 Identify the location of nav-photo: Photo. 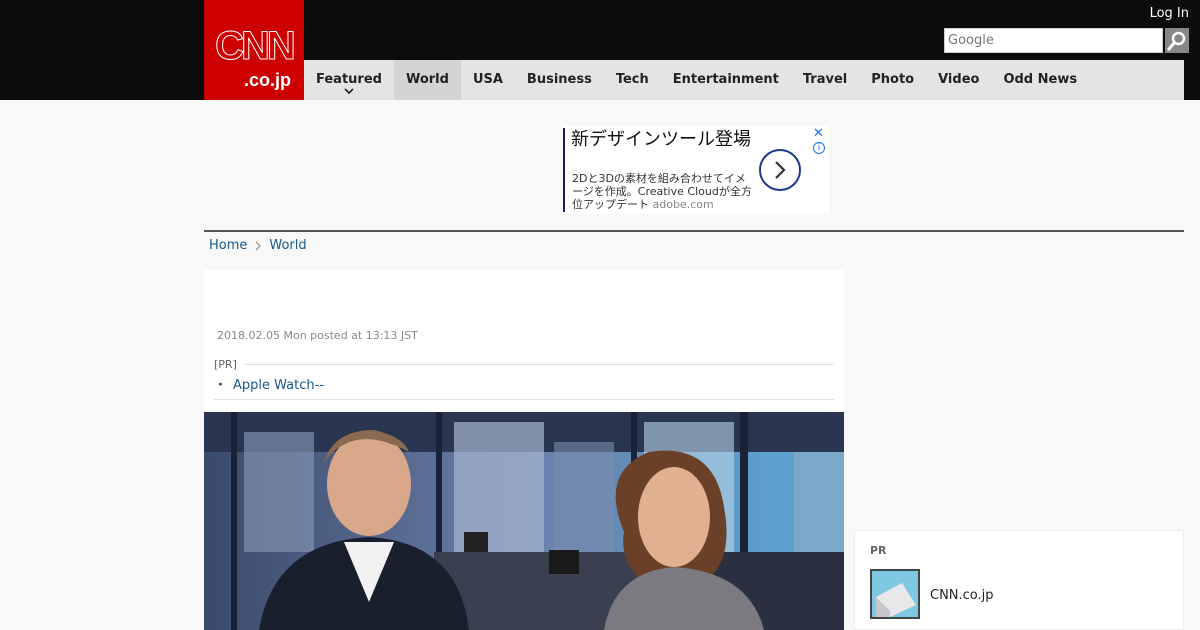
(892, 80).